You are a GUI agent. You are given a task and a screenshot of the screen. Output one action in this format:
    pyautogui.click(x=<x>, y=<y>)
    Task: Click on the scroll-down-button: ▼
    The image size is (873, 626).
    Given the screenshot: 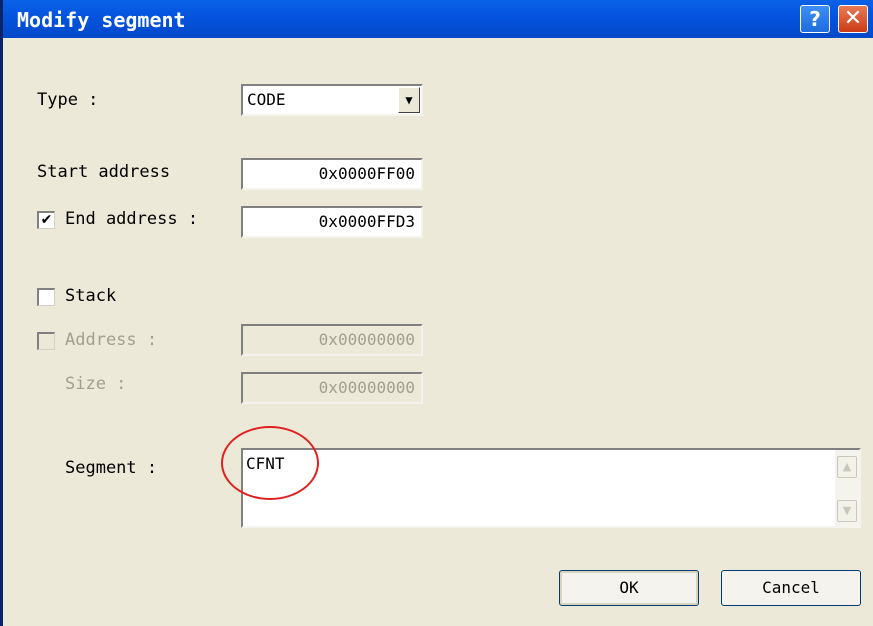 What is the action you would take?
    pyautogui.click(x=847, y=511)
    